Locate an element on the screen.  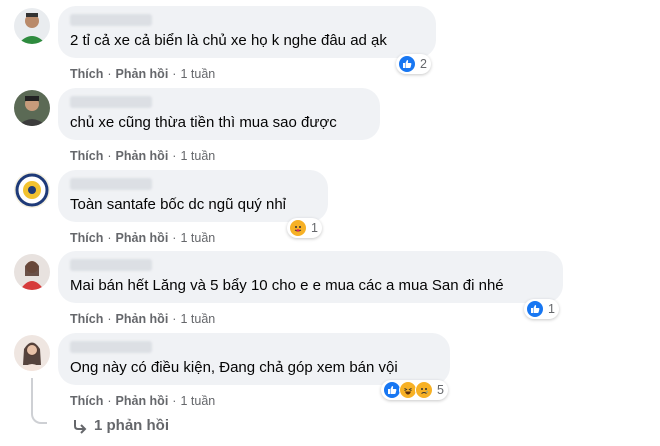
comment-bubble: Toàn santafe bốc dc ngũ quý nhỉ is located at coordinates (193, 196).